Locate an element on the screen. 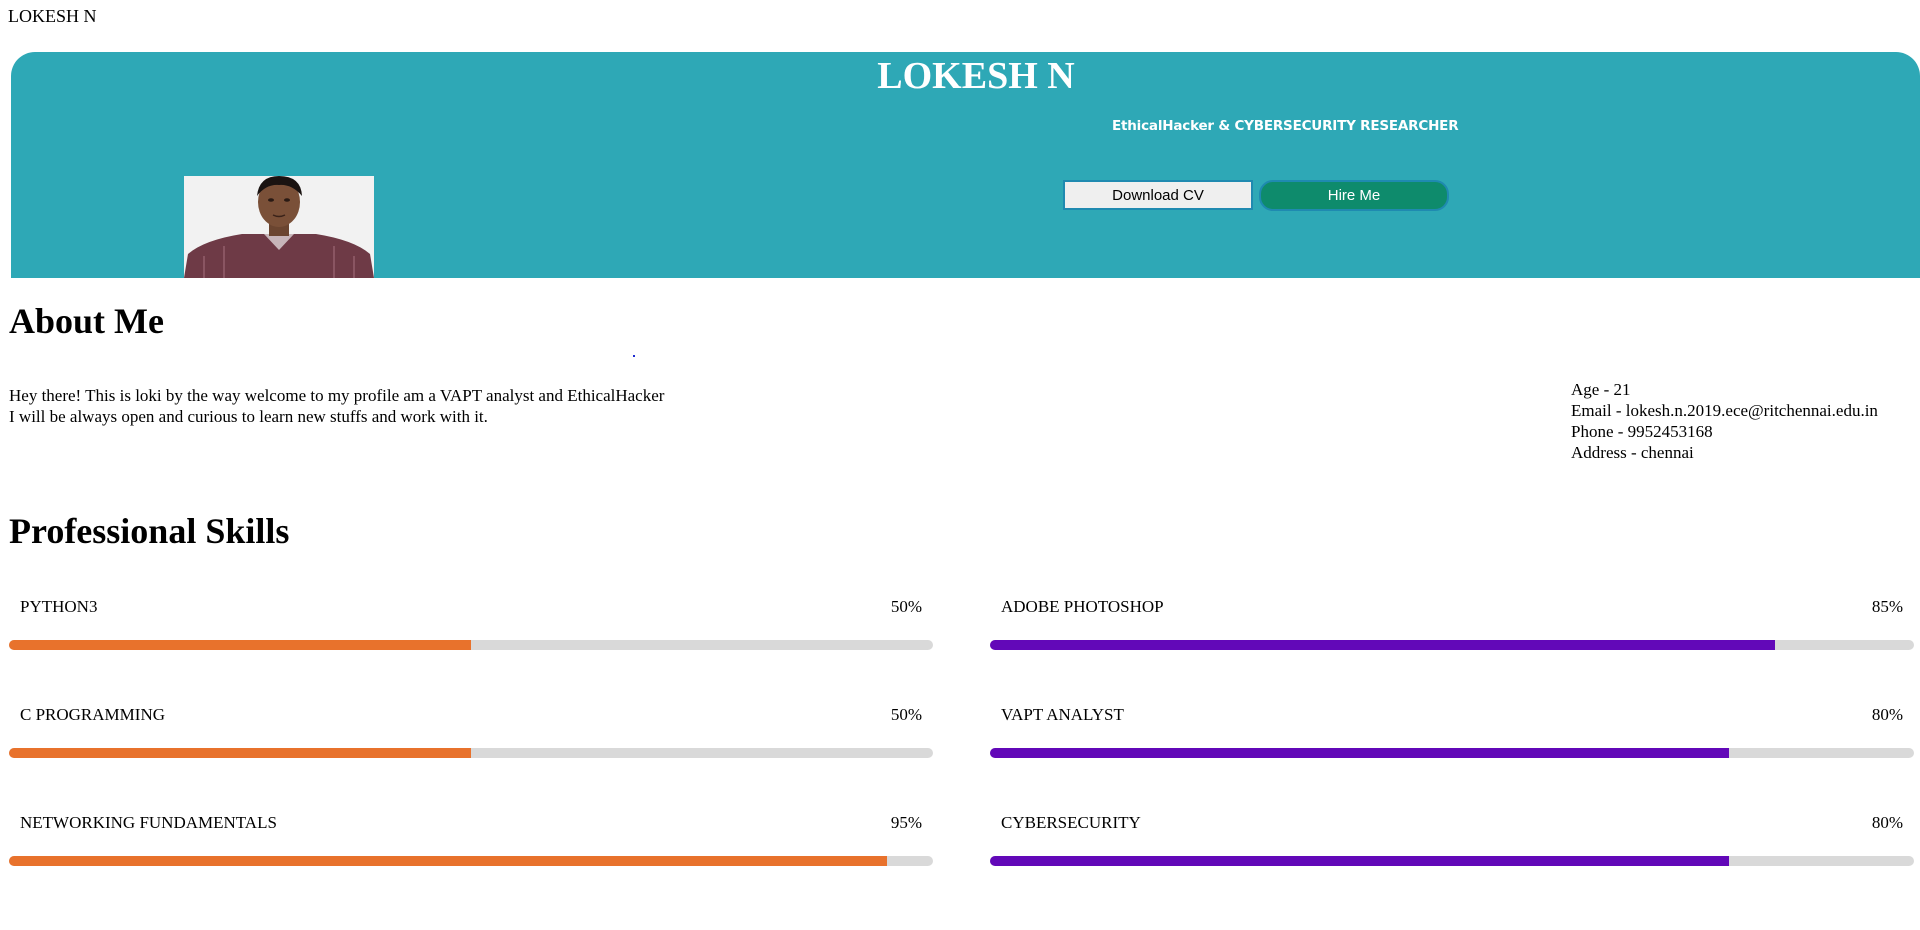  skill-percent: 95% is located at coordinates (906, 822).